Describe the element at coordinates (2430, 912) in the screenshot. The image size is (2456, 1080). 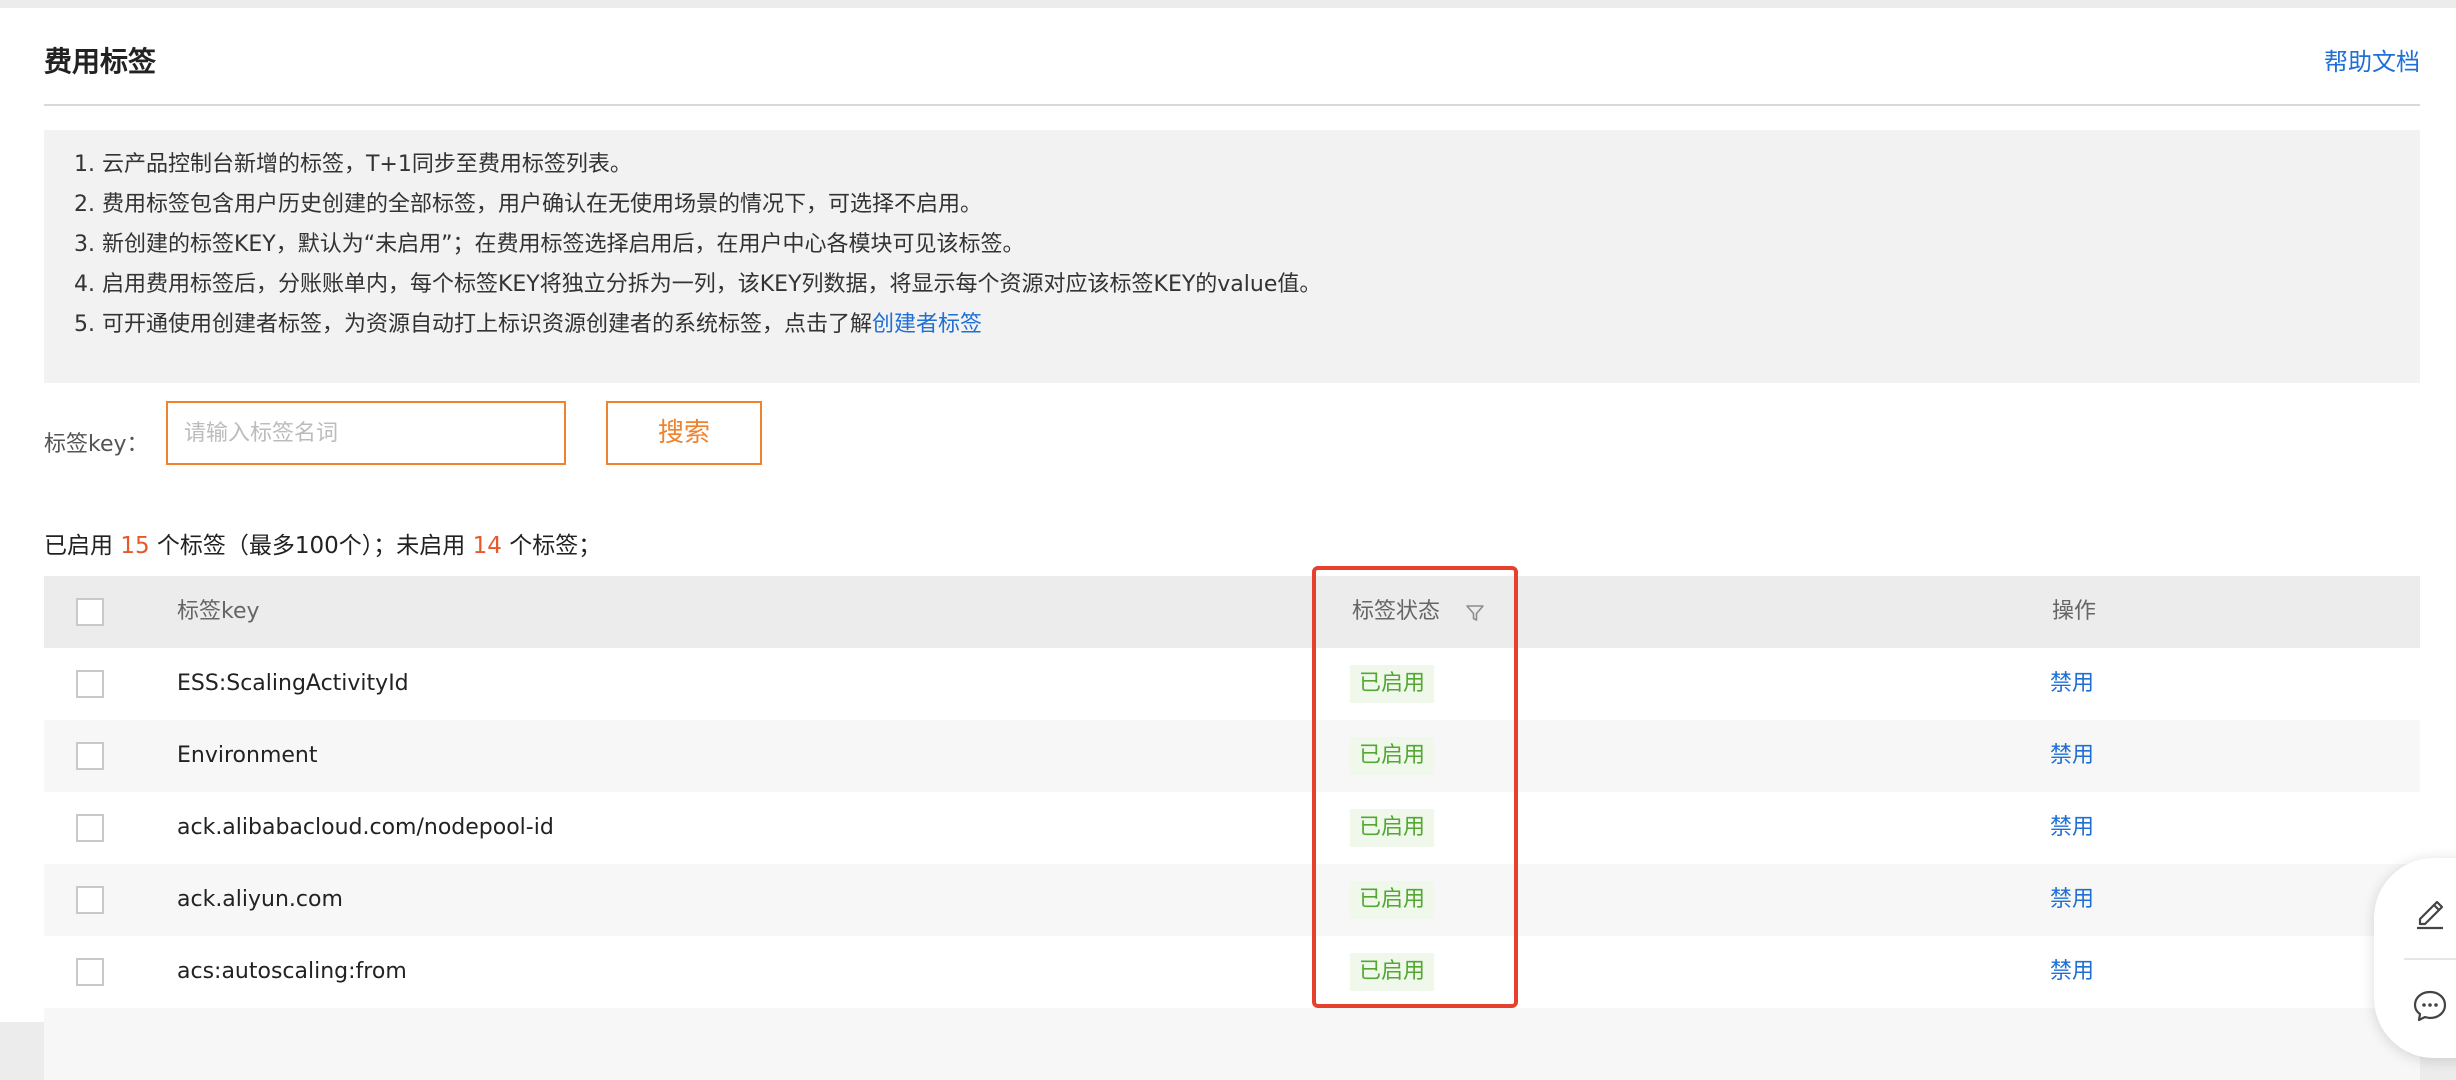
I see `edit-icon` at that location.